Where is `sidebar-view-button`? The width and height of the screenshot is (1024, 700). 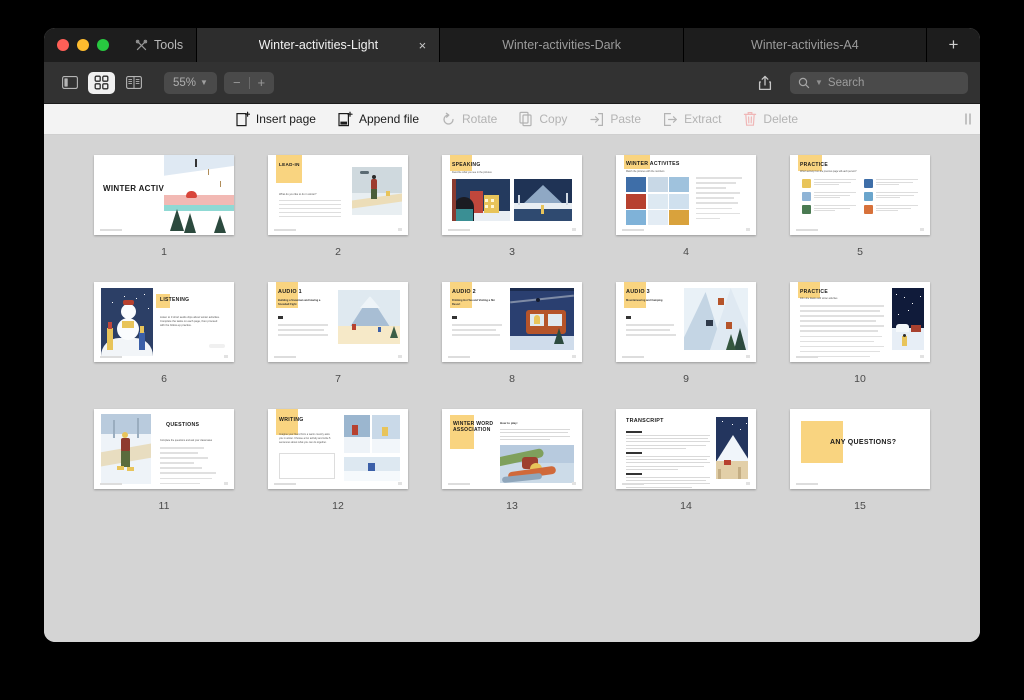
sidebar-view-button is located at coordinates (69, 83).